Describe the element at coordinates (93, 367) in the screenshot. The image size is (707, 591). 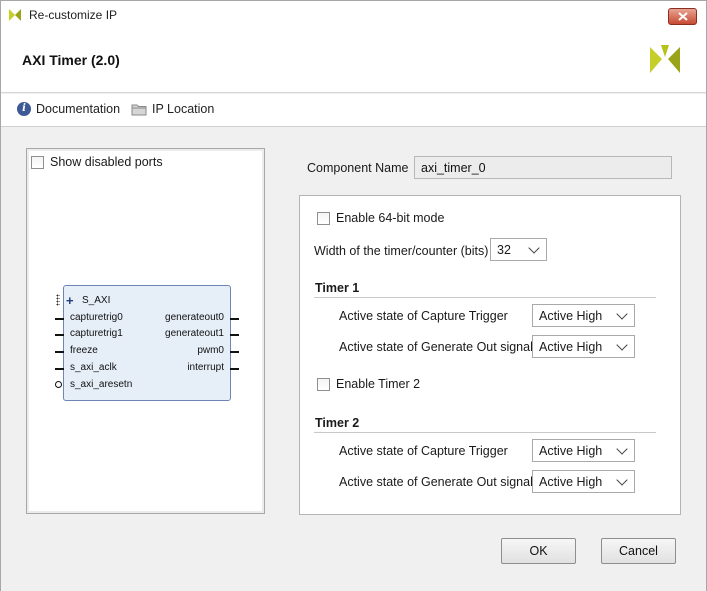
I see `port-s-axi-aclk: s_axi_aclk` at that location.